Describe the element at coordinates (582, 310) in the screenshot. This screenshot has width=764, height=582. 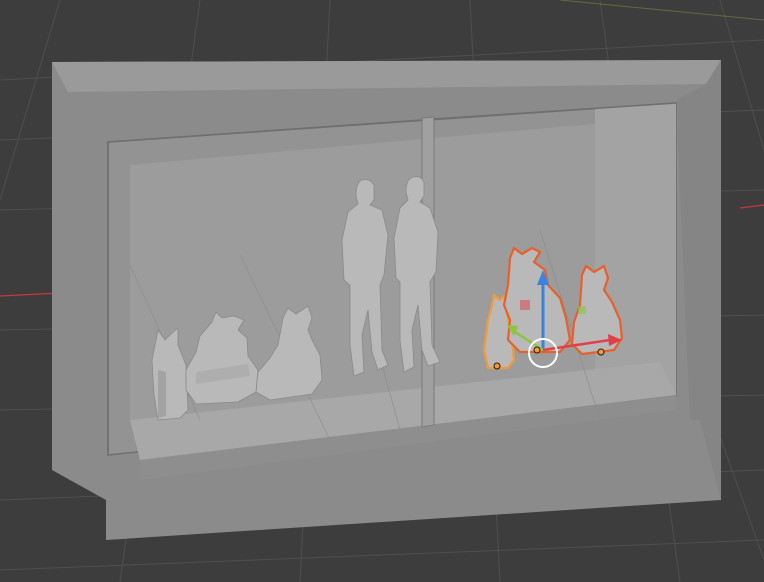
I see `gizmo-plane-xz` at that location.